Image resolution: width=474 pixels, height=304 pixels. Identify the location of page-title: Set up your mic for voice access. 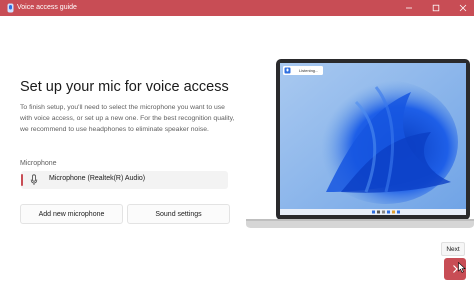
(124, 87).